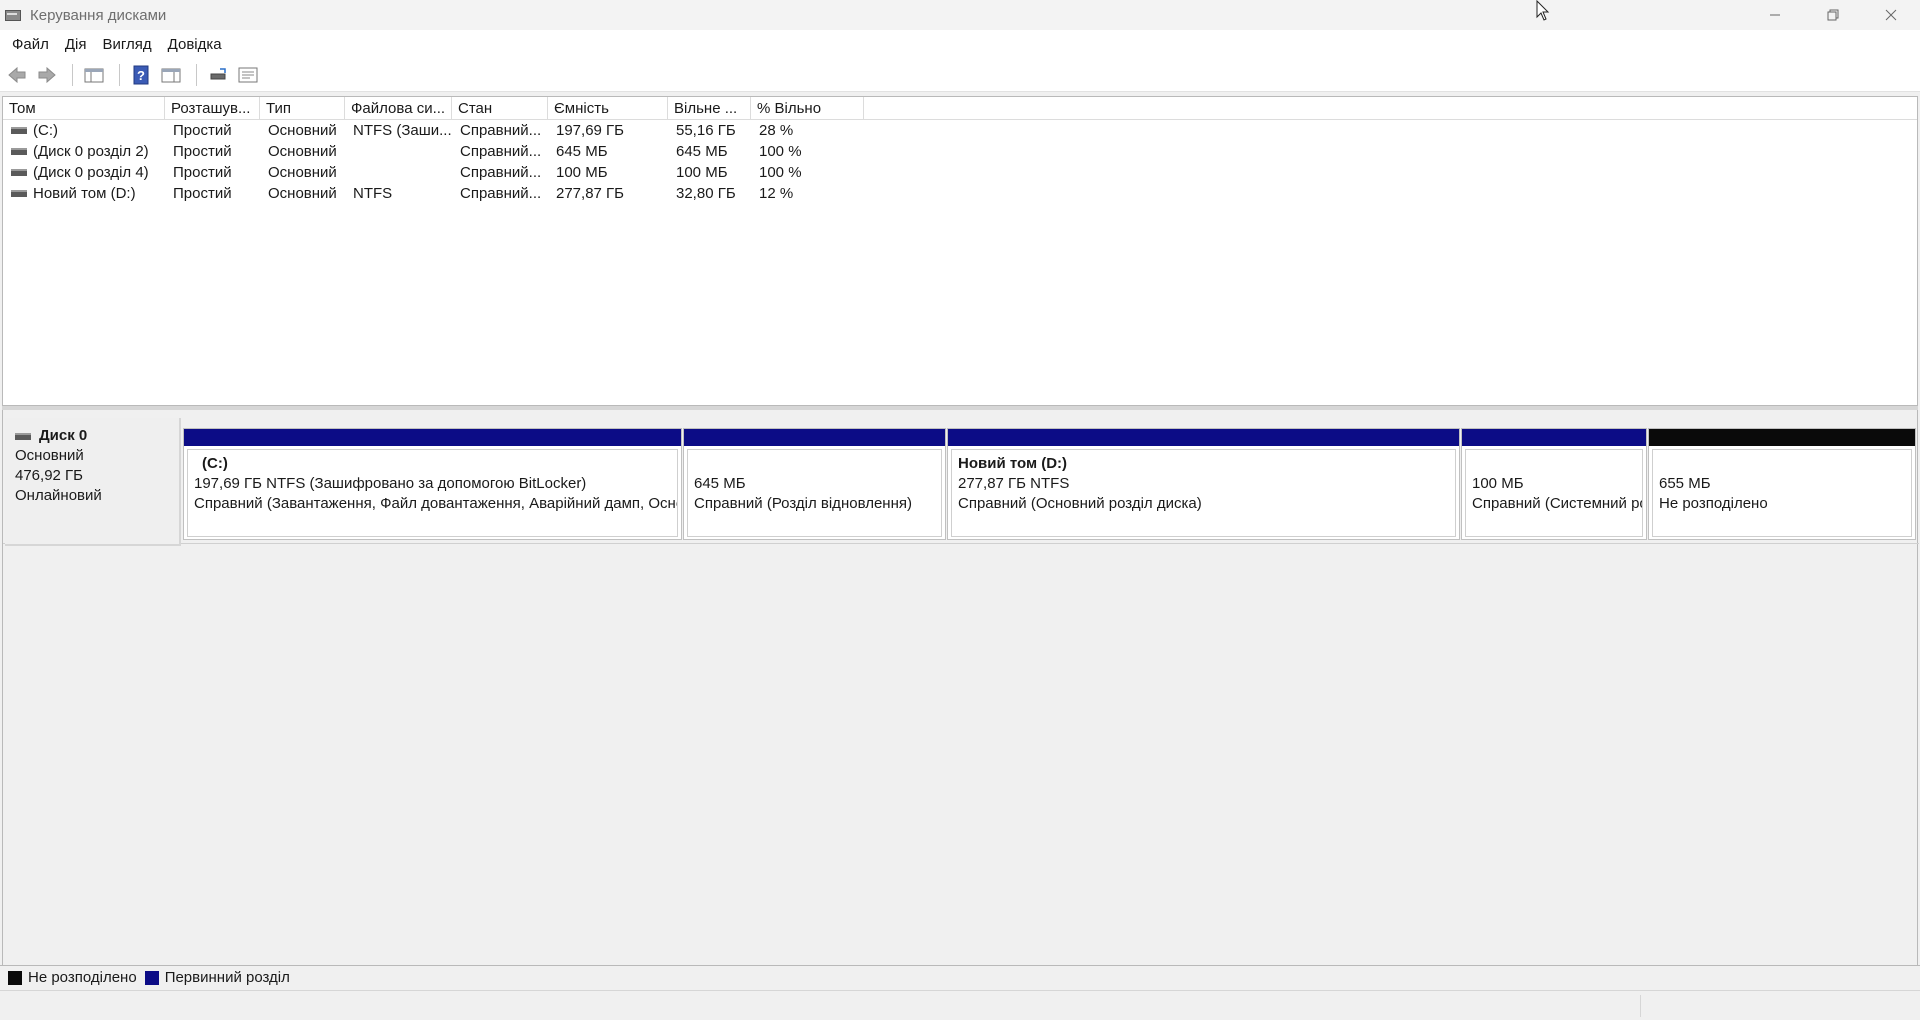 The width and height of the screenshot is (1920, 1020). I want to click on partition-body: 655 МБ Не розподілено, so click(1782, 493).